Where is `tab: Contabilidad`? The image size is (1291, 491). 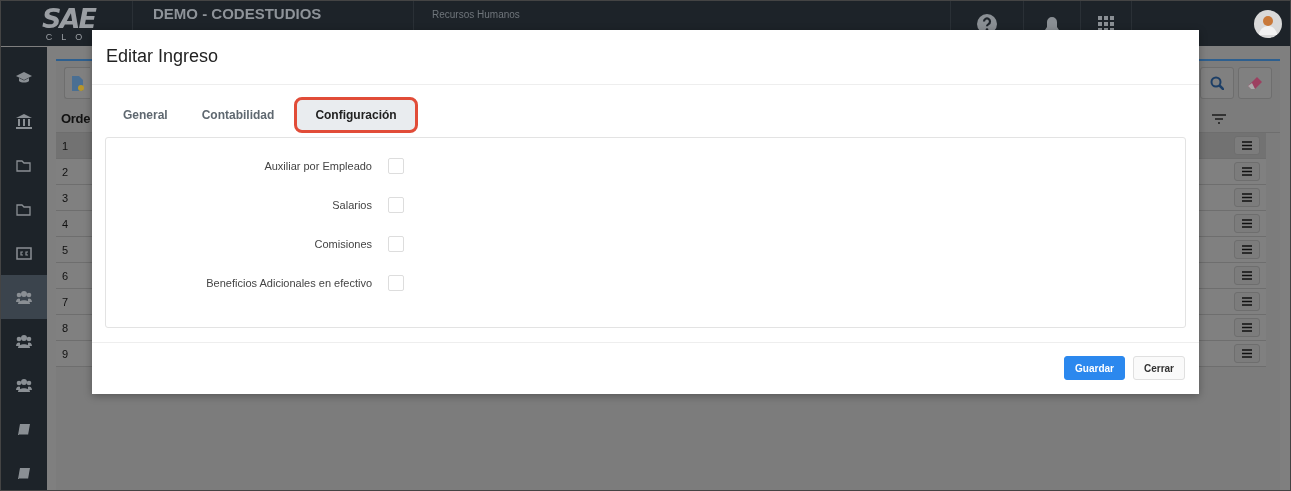
tab: Contabilidad is located at coordinates (238, 114).